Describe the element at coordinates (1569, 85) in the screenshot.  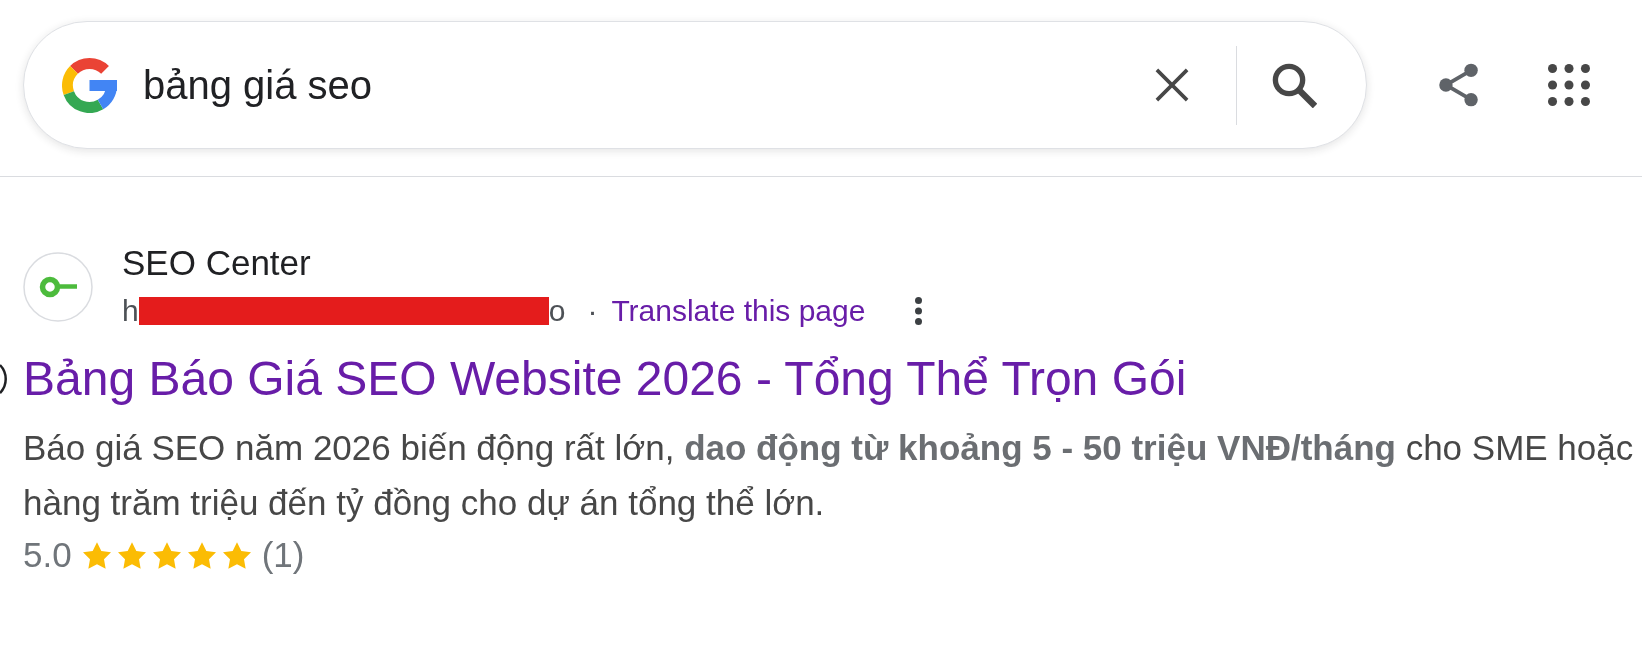
I see `grid-icon` at that location.